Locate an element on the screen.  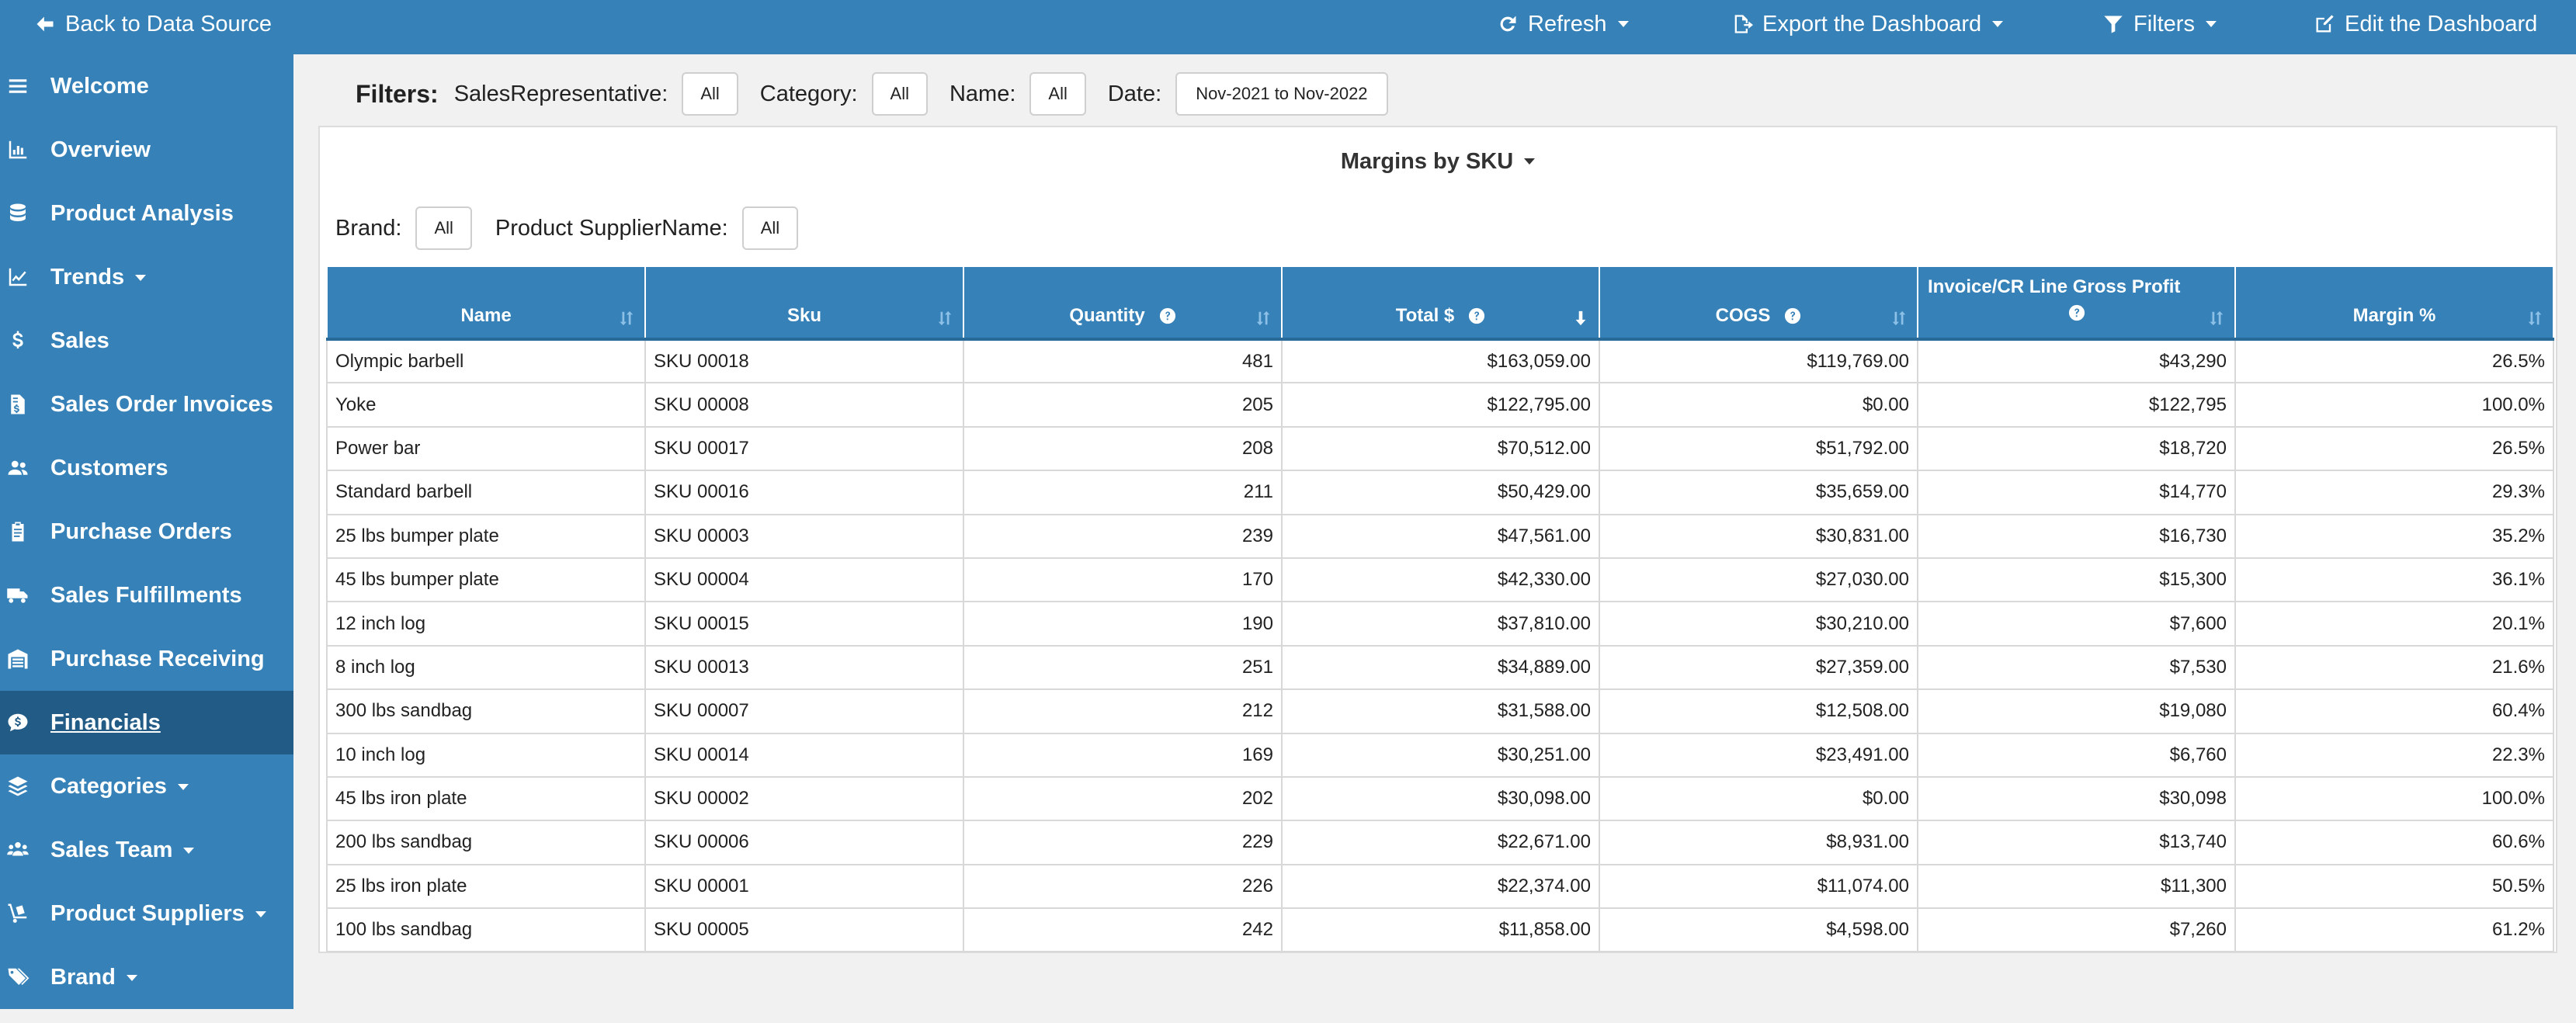
cell-total: $42,330.00 is located at coordinates (1440, 580).